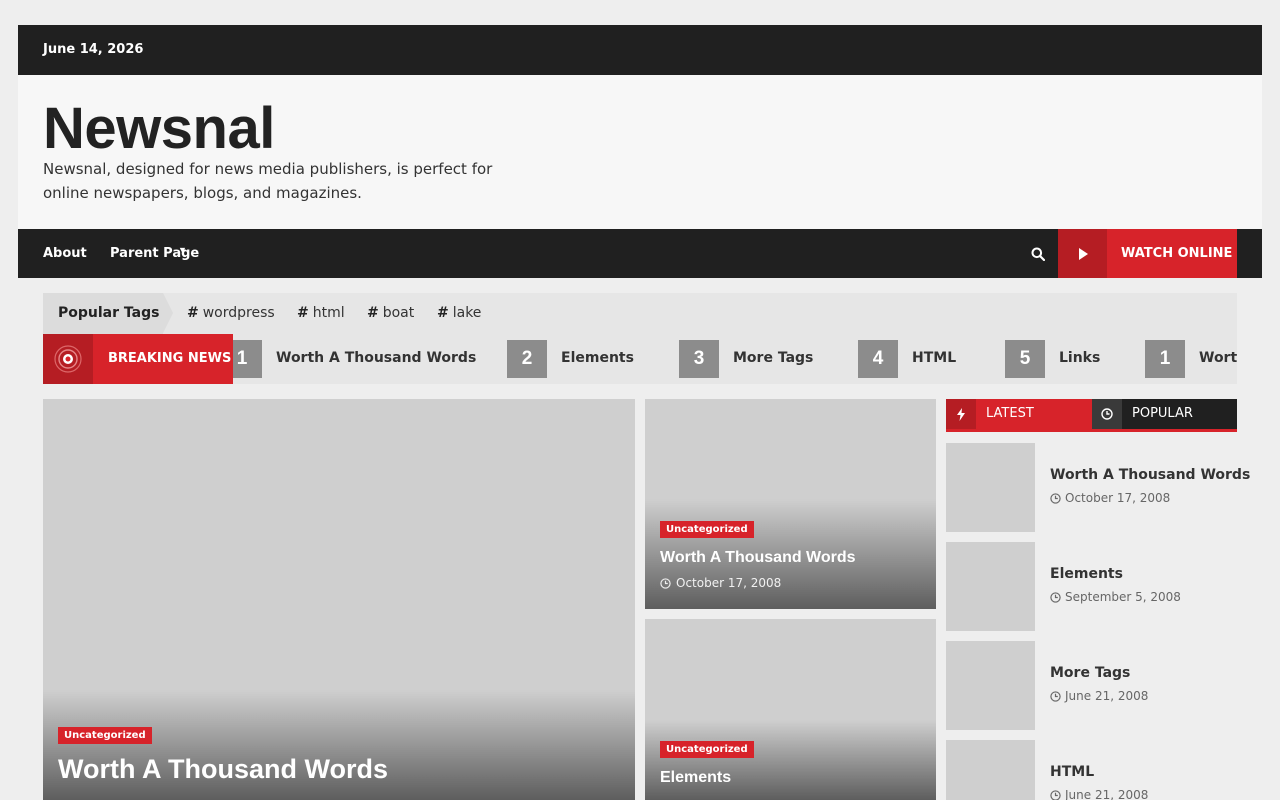 The width and height of the screenshot is (1280, 800). I want to click on sidebar-tabs: LATEST POPULAR, so click(1091, 415).